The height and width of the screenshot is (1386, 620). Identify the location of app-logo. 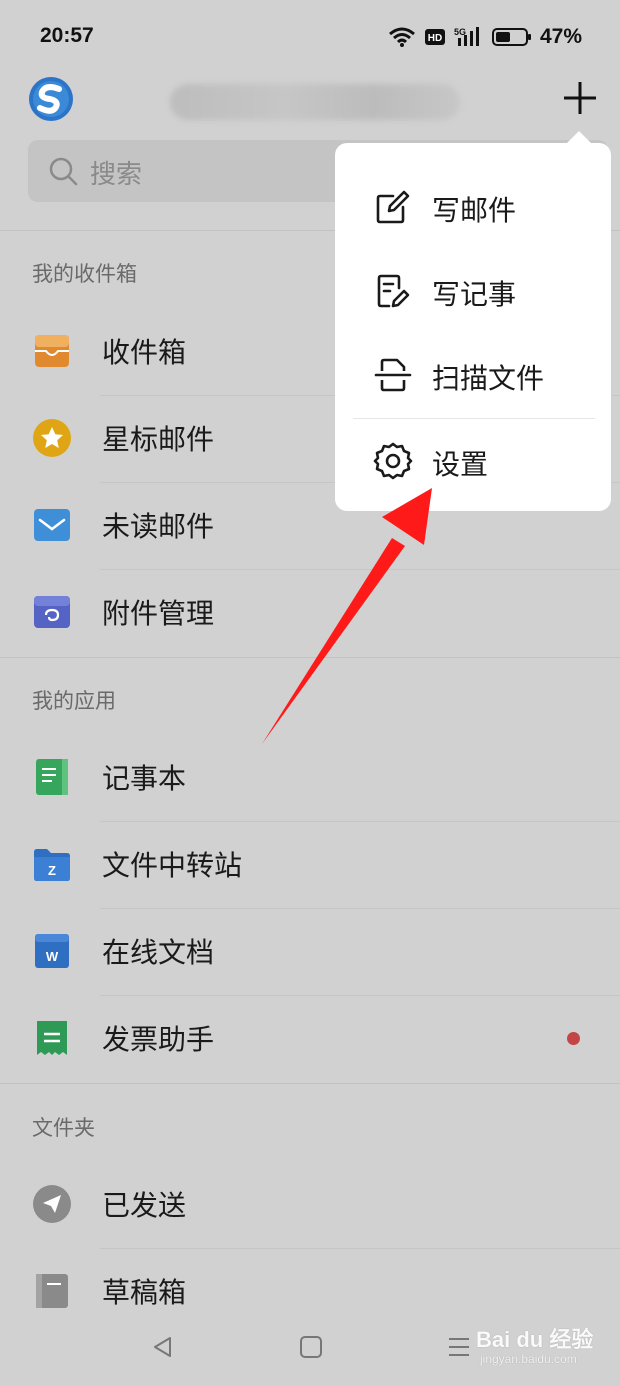
(51, 99).